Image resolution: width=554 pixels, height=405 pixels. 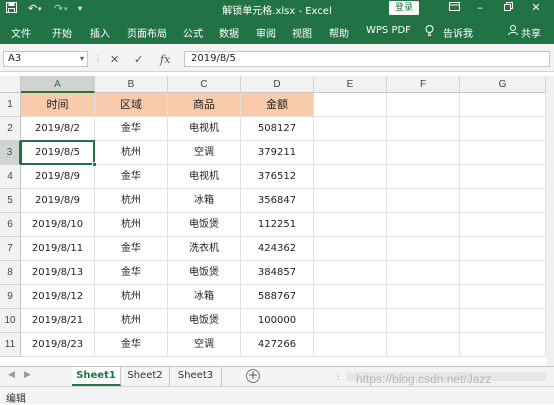 What do you see at coordinates (253, 376) in the screenshot?
I see `add-sheet-icon: +` at bounding box center [253, 376].